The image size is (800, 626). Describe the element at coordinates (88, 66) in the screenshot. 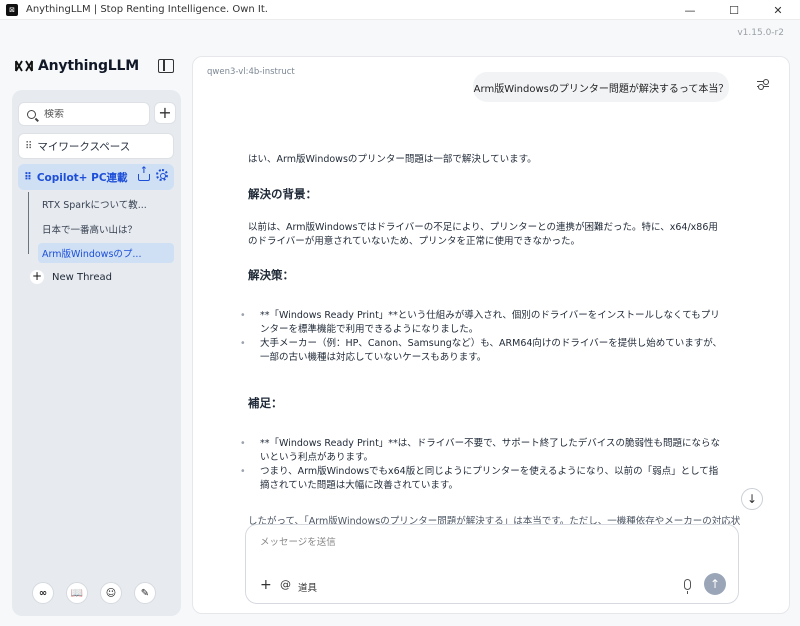

I see `brand-name: AnythingLLM` at that location.